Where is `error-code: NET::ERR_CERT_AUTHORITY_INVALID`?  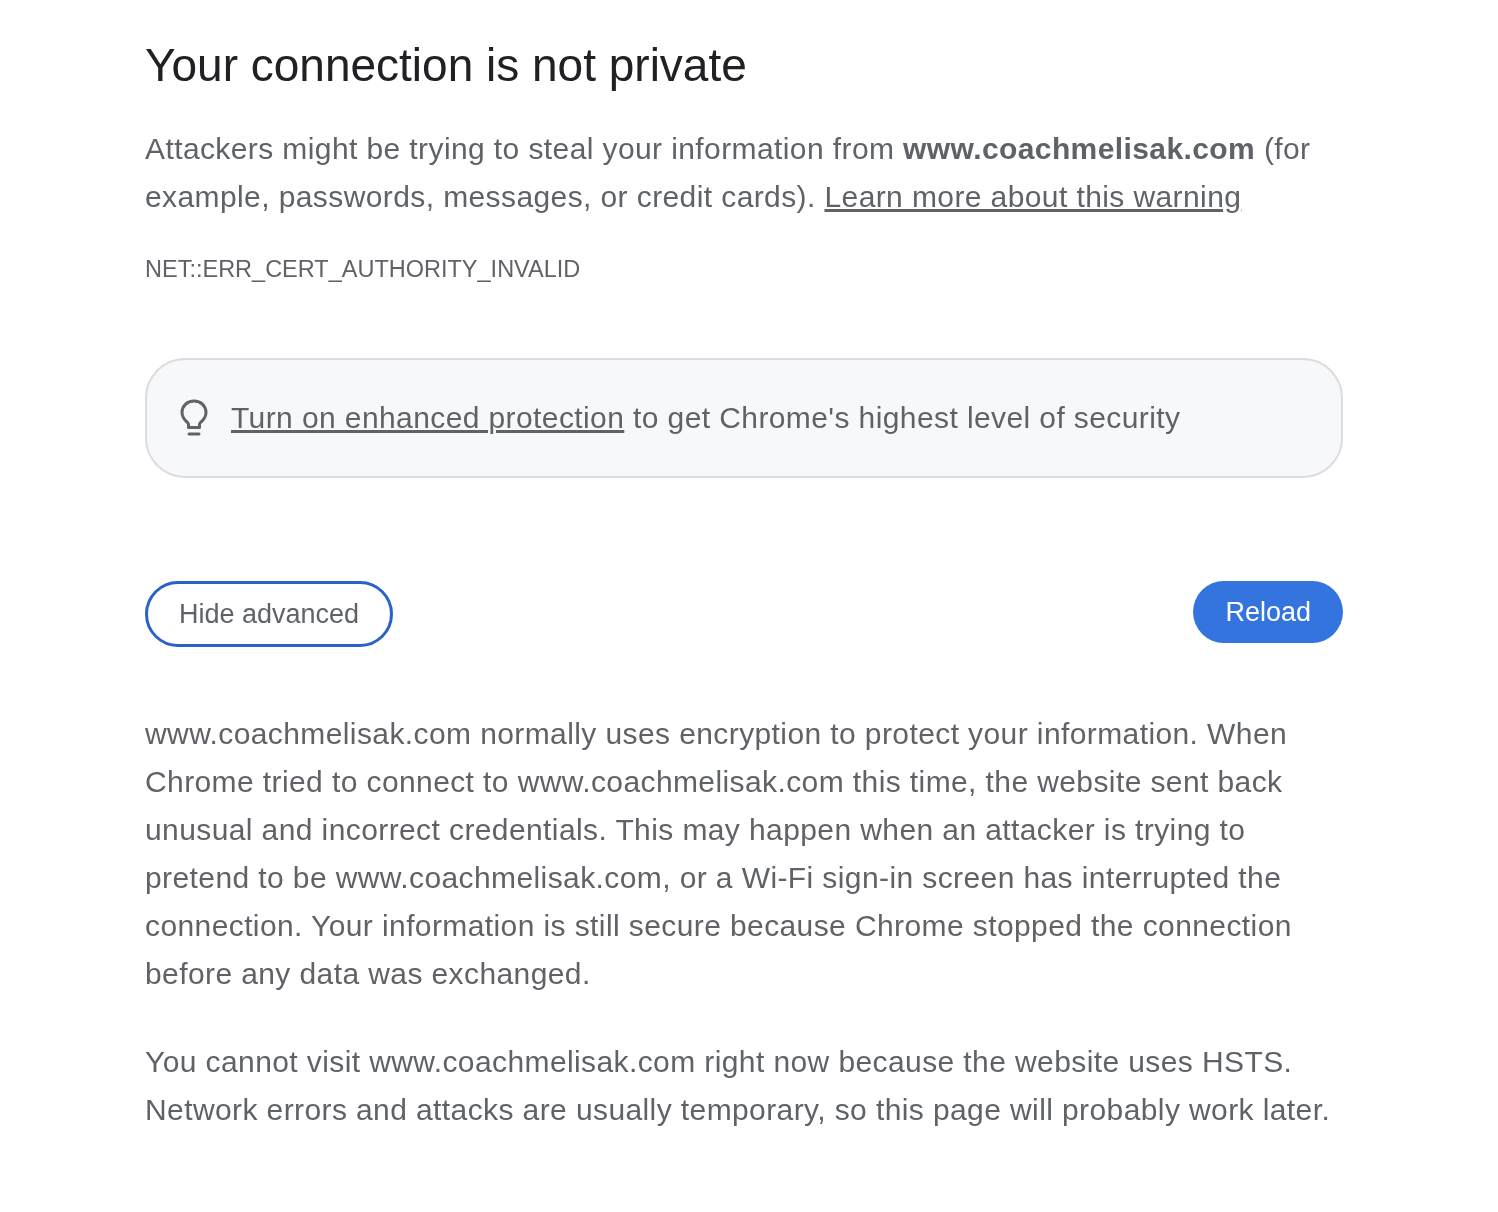
error-code: NET::ERR_CERT_AUTHORITY_INVALID is located at coordinates (363, 269).